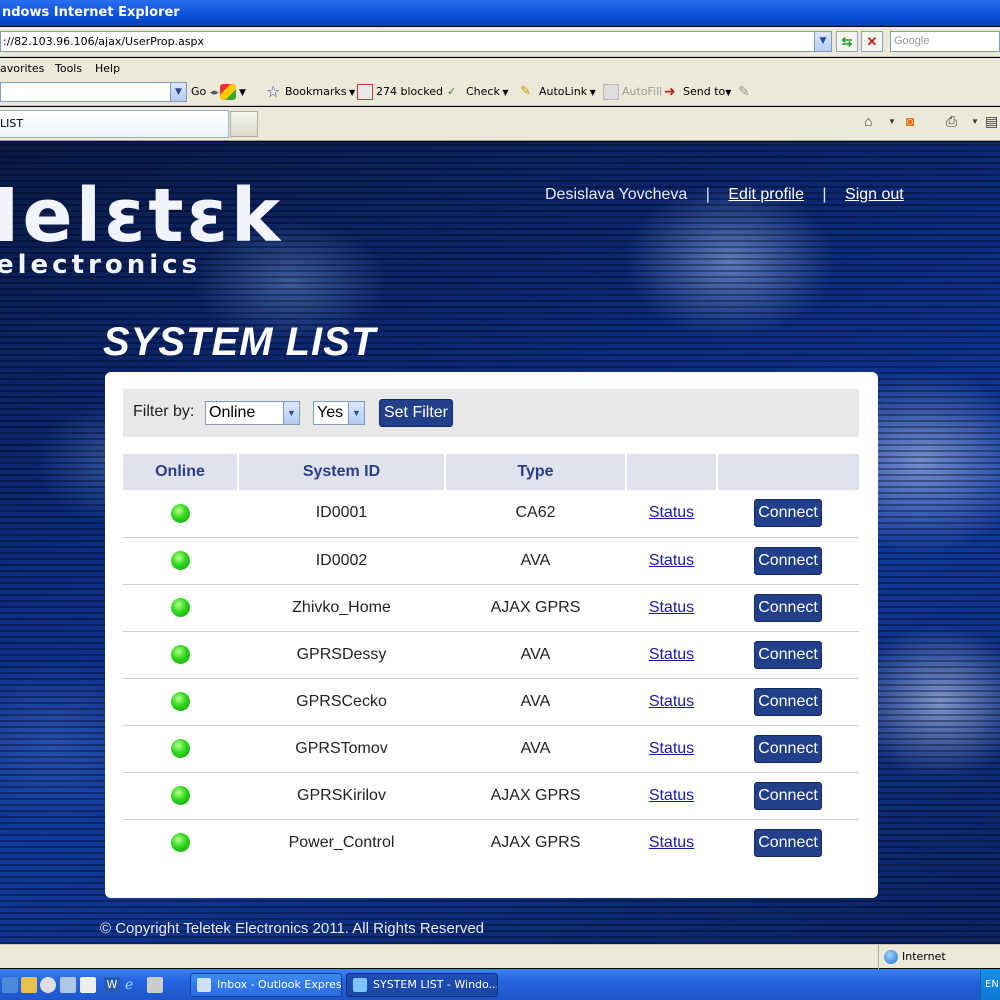  Describe the element at coordinates (400, 93) in the screenshot. I see `popup-blocker-button: 274 blocked` at that location.